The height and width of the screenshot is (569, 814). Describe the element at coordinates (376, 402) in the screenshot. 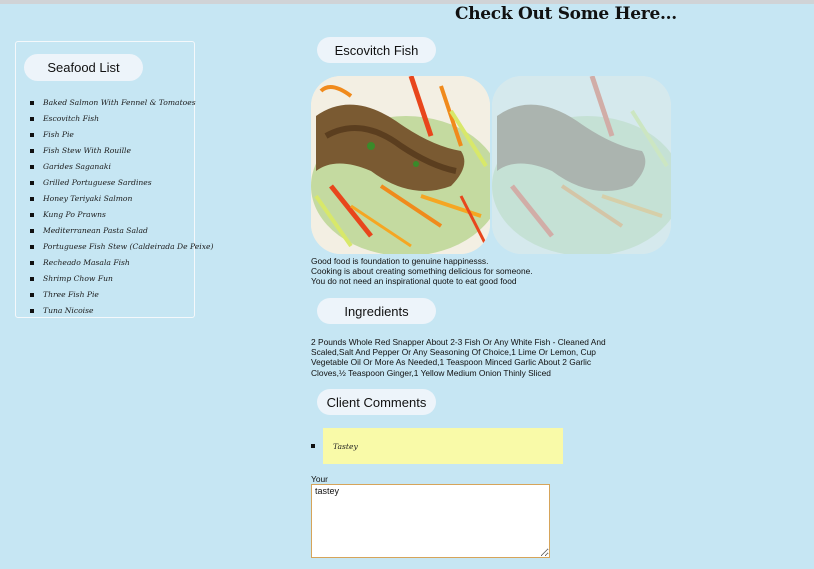

I see `client-comments-heading: Client Comments` at that location.